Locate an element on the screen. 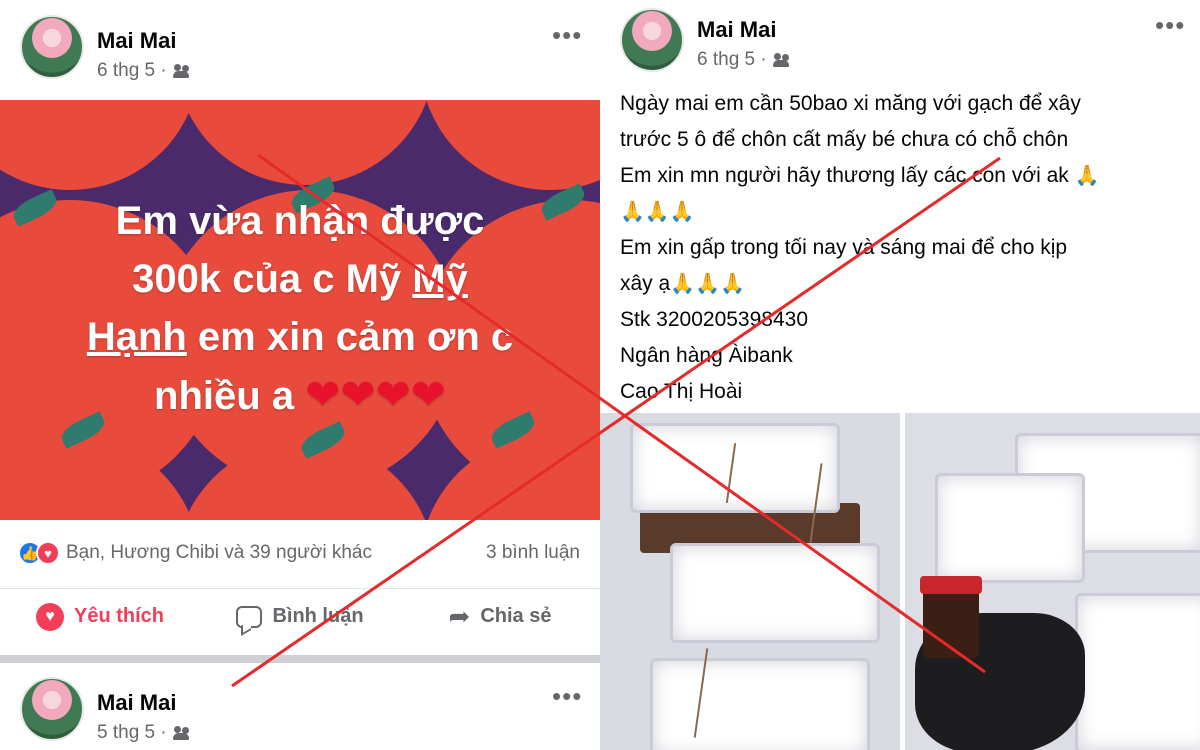 This screenshot has height=750, width=1200. account-number: Stk 3200205398430 is located at coordinates (714, 319).